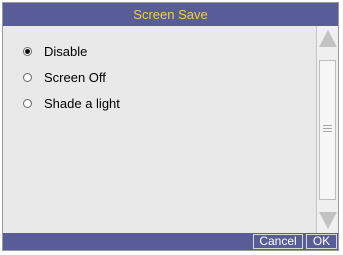 The width and height of the screenshot is (343, 255). Describe the element at coordinates (328, 38) in the screenshot. I see `scroll-up-icon` at that location.